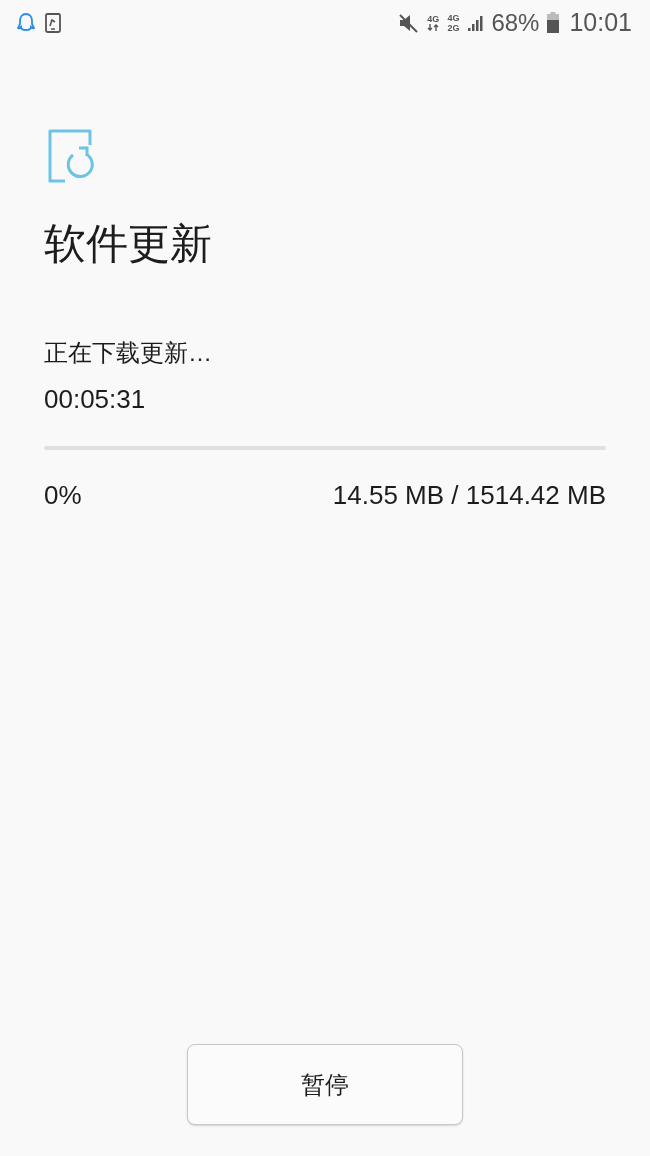 The width and height of the screenshot is (650, 1156). I want to click on download-size: 14.55 MB / 1514.42 MB, so click(469, 495).